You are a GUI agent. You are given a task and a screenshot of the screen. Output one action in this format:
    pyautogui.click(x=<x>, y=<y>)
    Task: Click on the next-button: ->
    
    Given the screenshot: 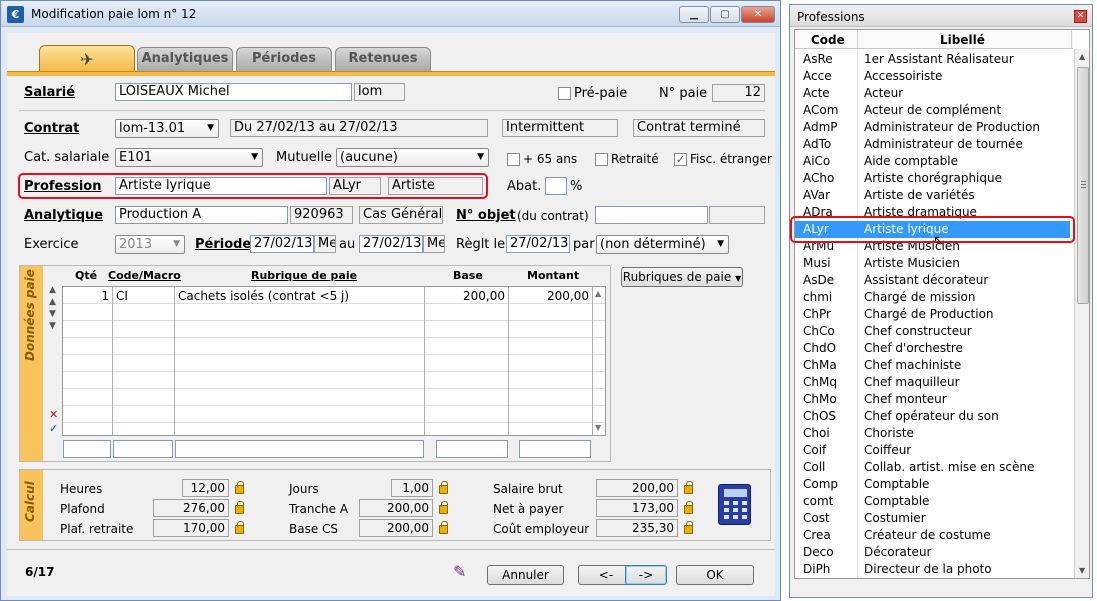 What is the action you would take?
    pyautogui.click(x=646, y=575)
    